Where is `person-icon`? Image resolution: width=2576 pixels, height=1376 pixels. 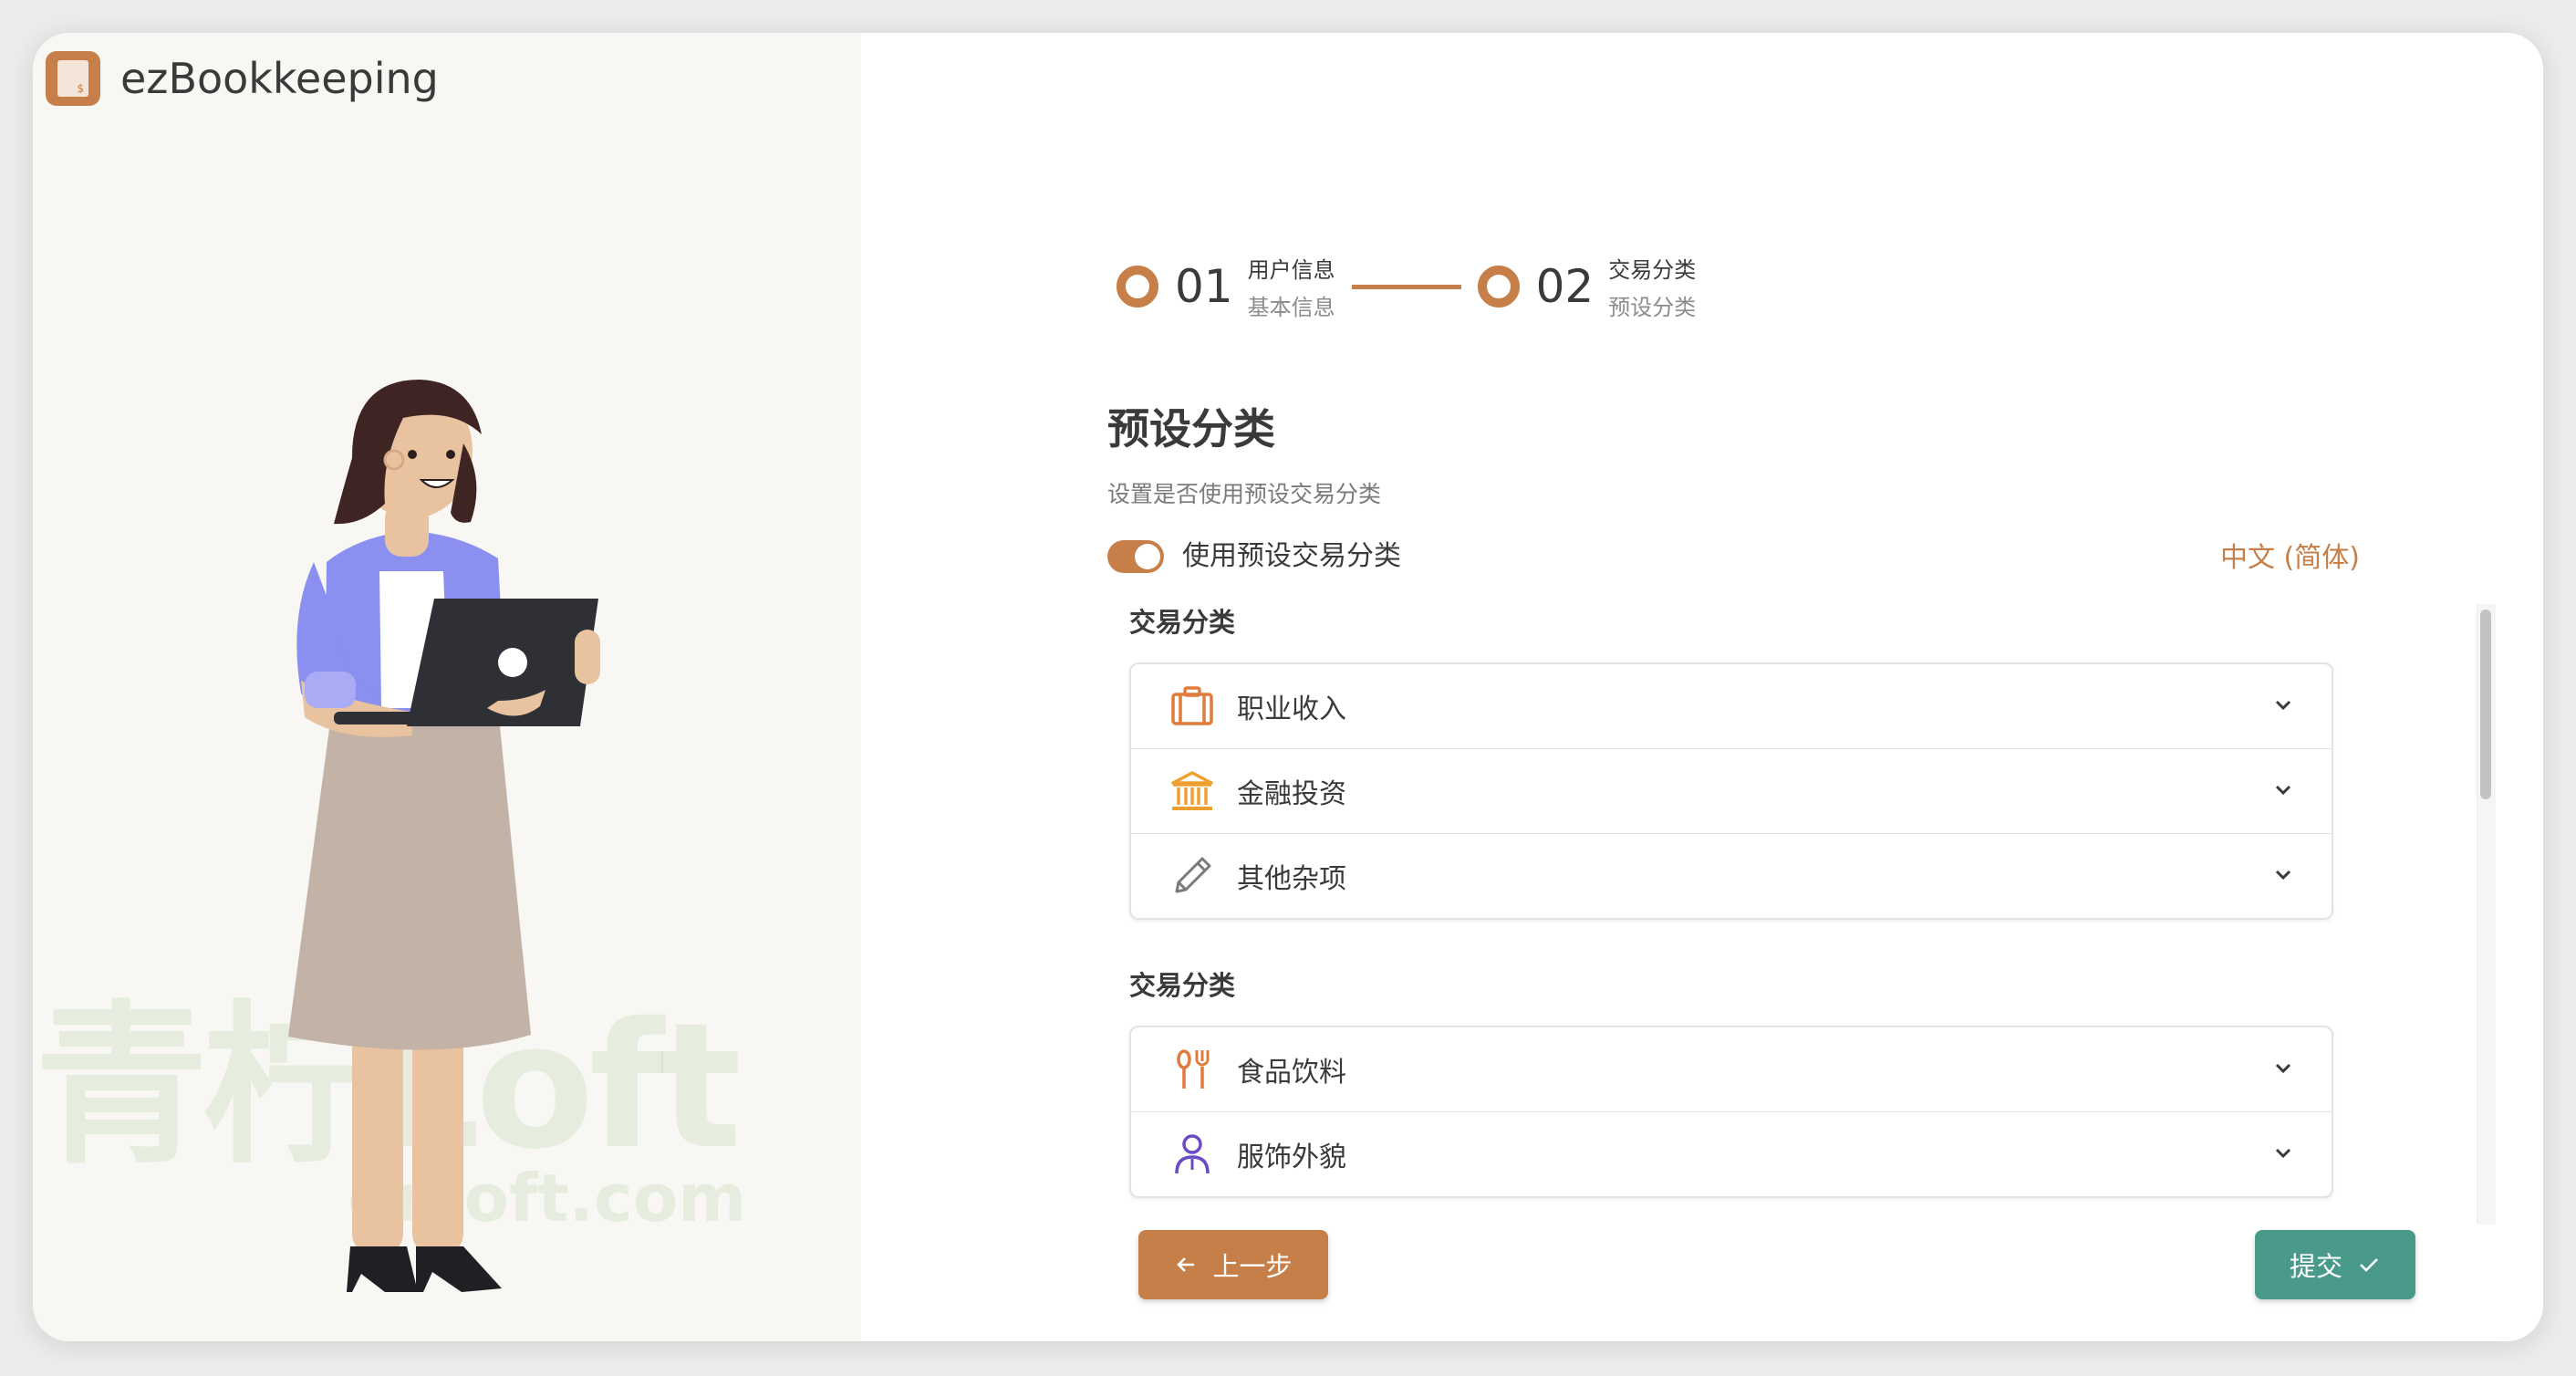
person-icon is located at coordinates (1192, 1154).